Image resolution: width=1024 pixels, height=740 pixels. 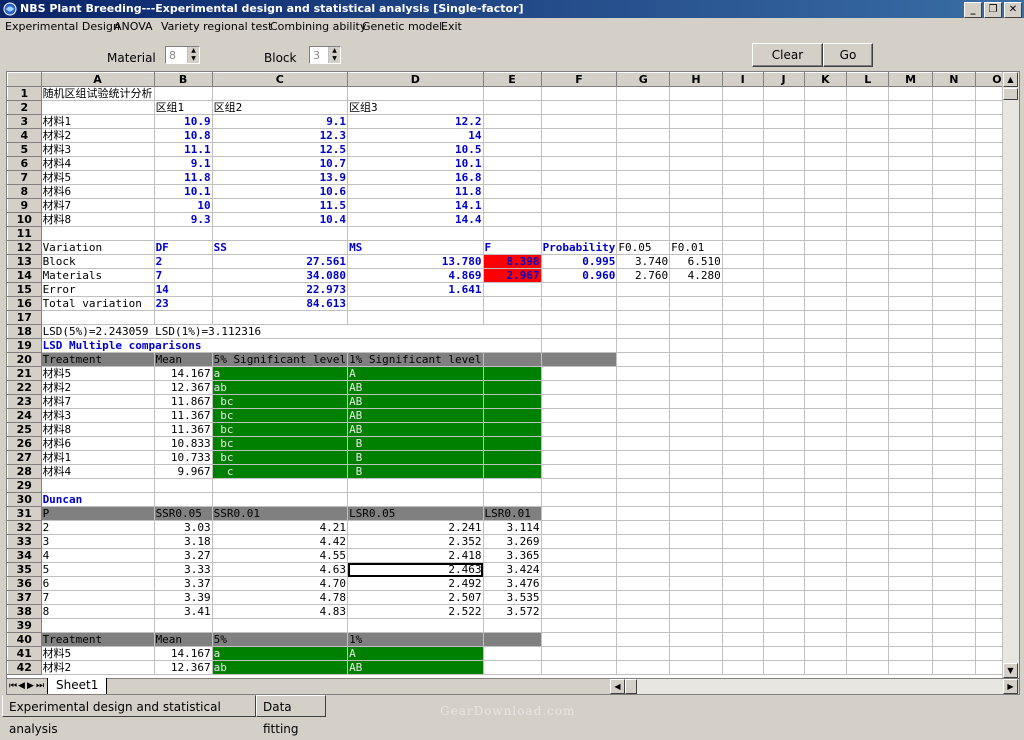 I want to click on grid-cell: 1.641, so click(x=415, y=289).